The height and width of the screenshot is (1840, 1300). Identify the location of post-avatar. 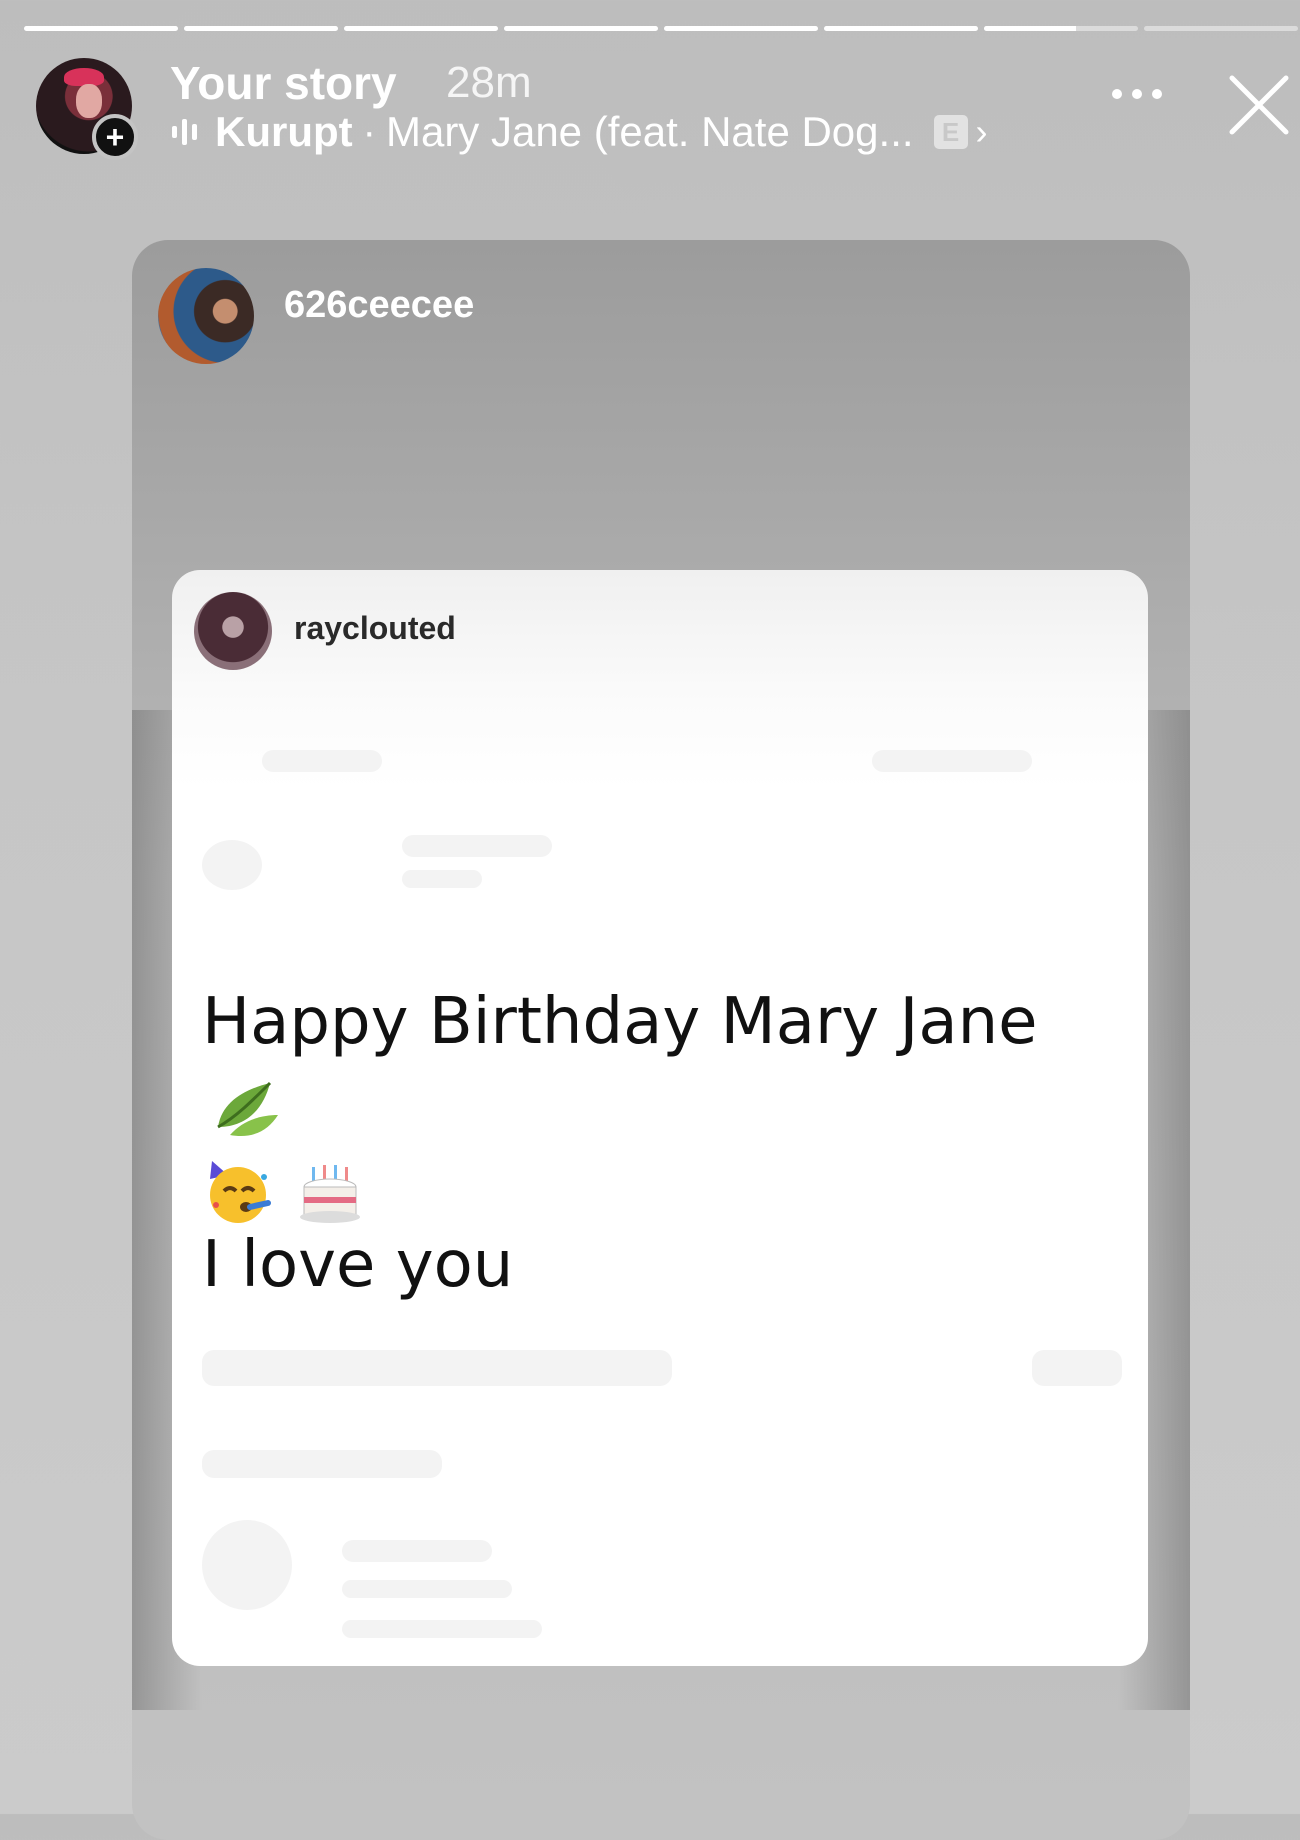
(233, 631).